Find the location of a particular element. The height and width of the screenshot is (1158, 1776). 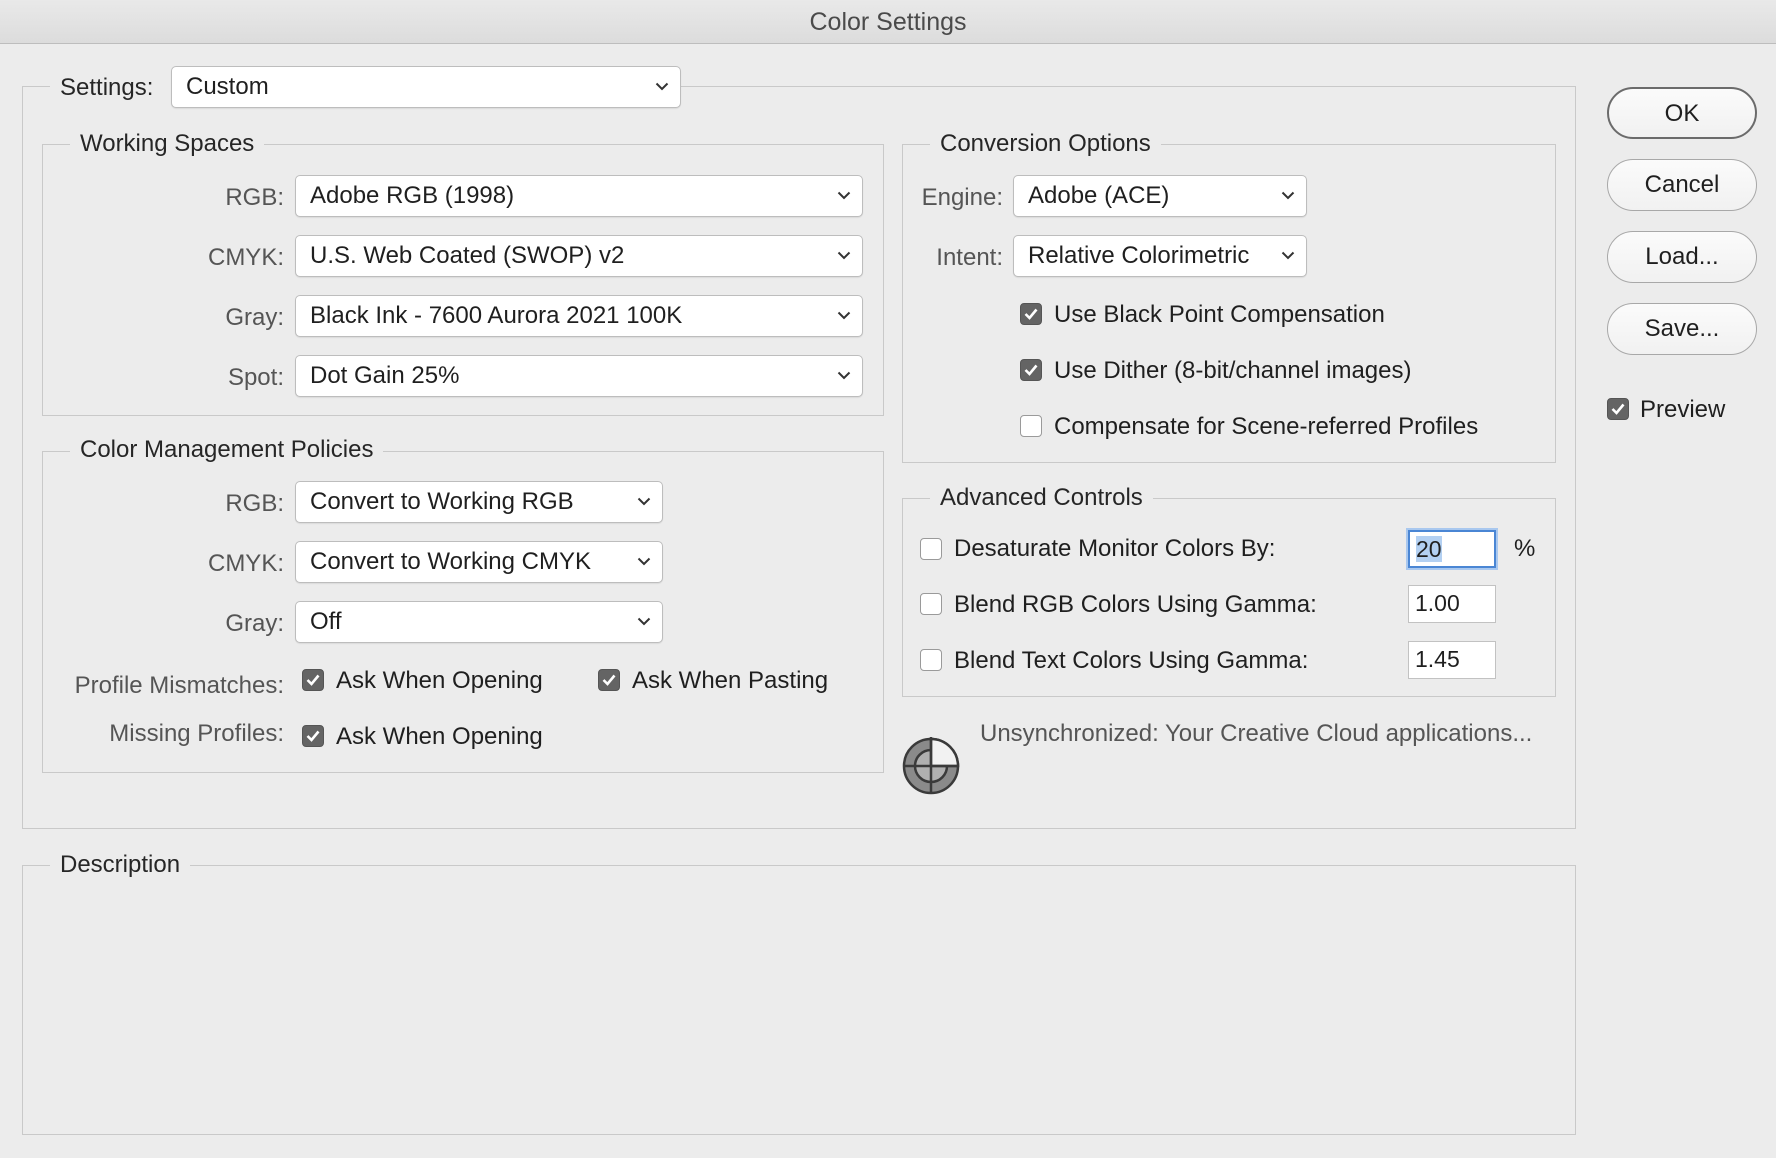

blend-text-checkbox is located at coordinates (931, 660).